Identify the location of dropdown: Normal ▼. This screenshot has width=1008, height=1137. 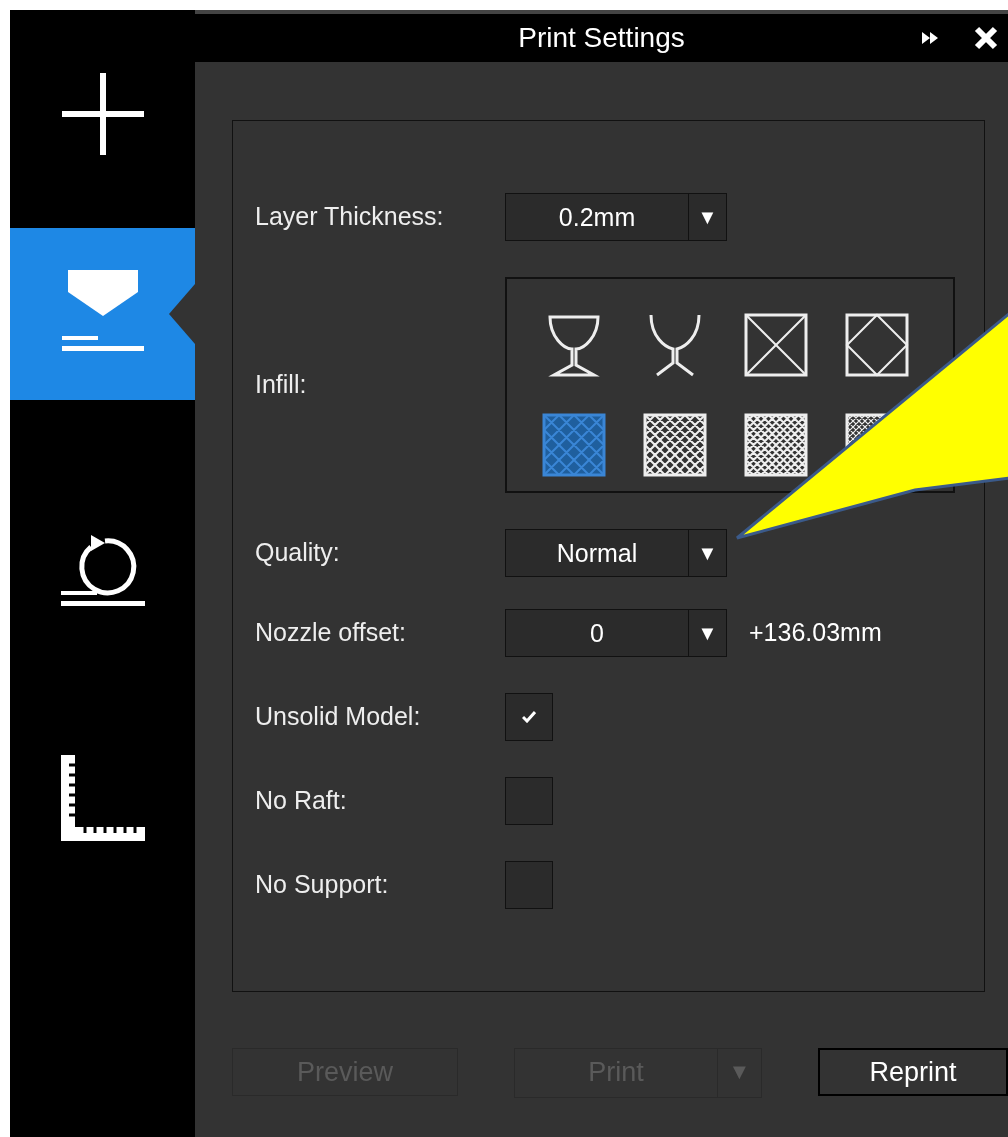
(616, 553).